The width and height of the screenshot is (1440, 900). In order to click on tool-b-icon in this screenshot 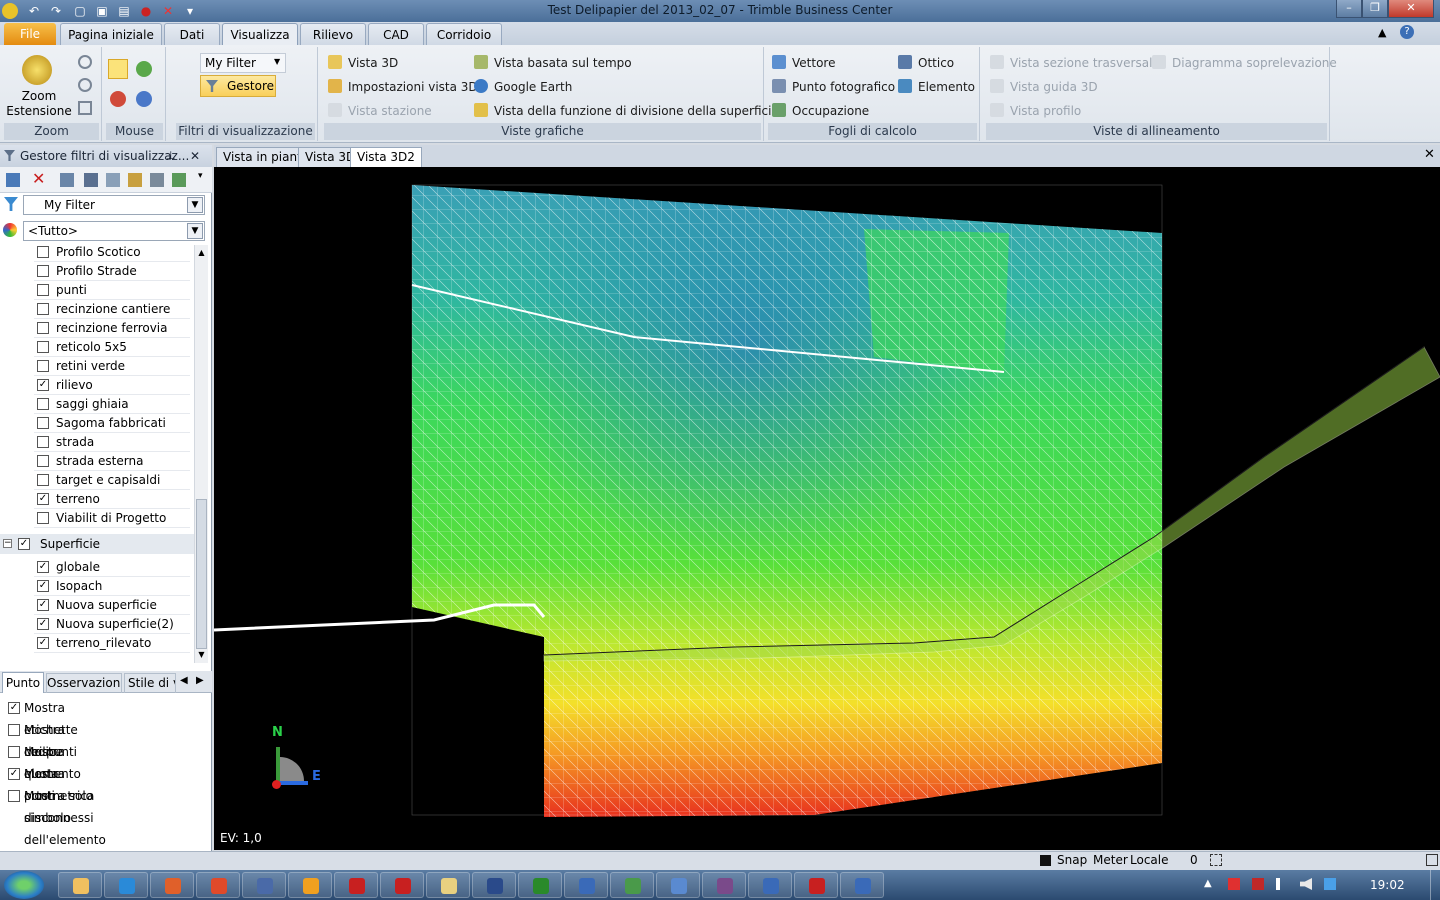, I will do `click(91, 180)`.